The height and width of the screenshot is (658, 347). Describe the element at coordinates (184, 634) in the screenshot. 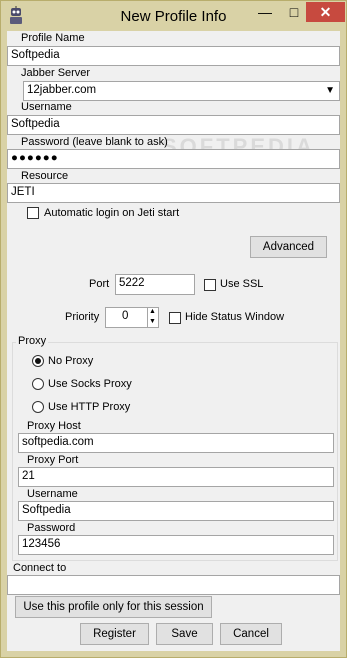

I see `save-button: Save` at that location.